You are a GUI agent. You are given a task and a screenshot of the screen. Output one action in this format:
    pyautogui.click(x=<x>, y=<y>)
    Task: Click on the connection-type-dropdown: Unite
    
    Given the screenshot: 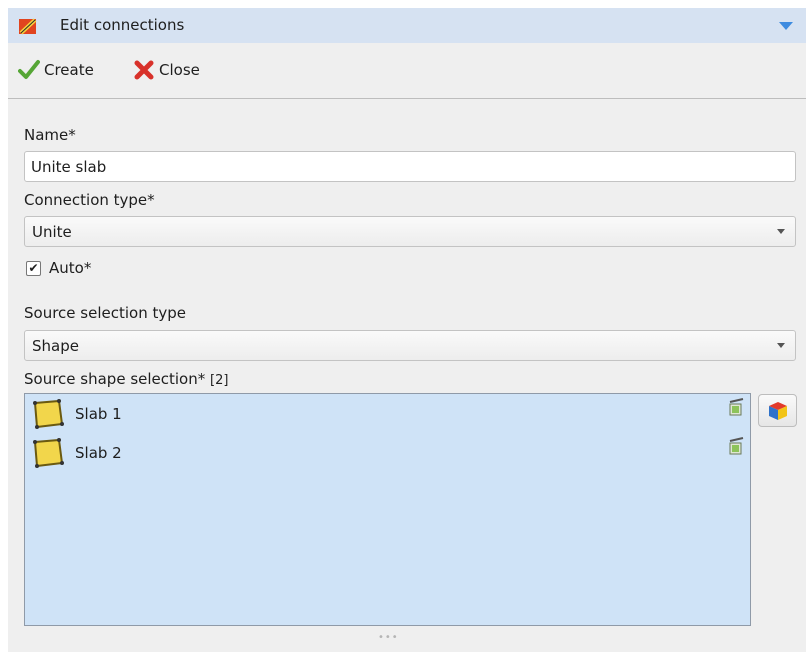 What is the action you would take?
    pyautogui.click(x=410, y=231)
    